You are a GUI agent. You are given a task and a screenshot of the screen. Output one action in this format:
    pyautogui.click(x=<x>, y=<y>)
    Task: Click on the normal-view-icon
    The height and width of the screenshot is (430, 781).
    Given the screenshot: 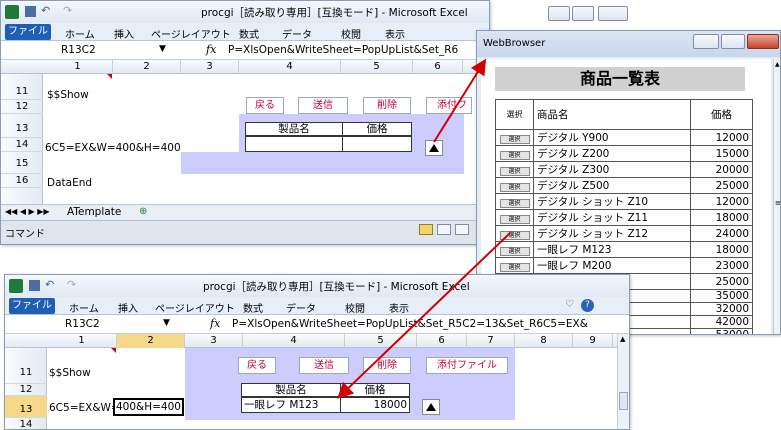 What is the action you would take?
    pyautogui.click(x=426, y=229)
    